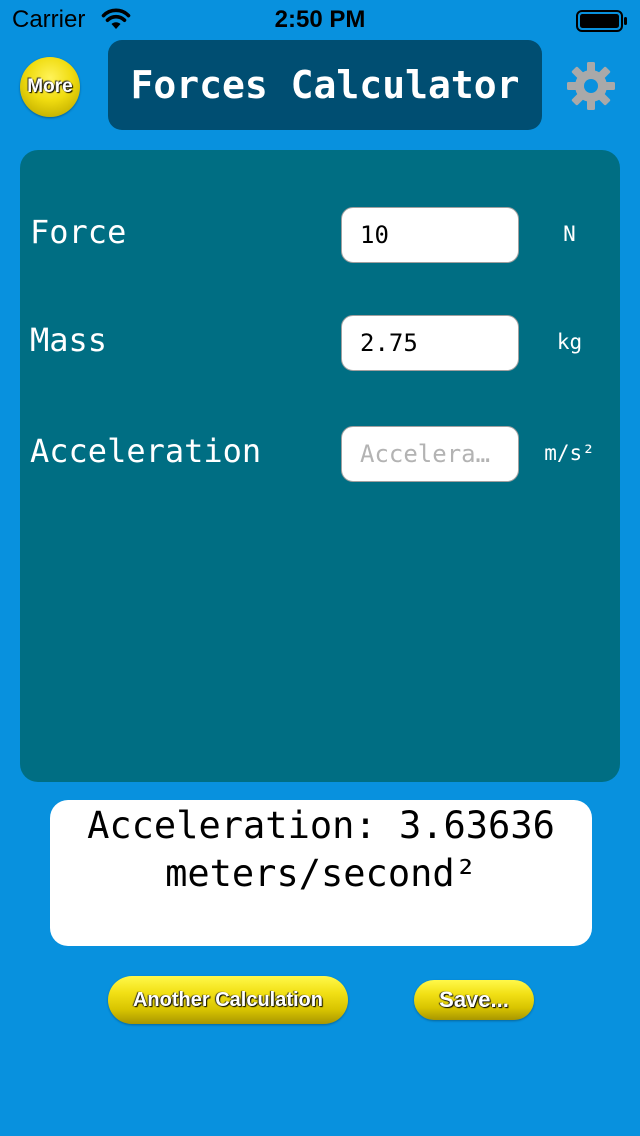 This screenshot has width=640, height=1136. I want to click on status-time: 2:50 PM, so click(320, 19).